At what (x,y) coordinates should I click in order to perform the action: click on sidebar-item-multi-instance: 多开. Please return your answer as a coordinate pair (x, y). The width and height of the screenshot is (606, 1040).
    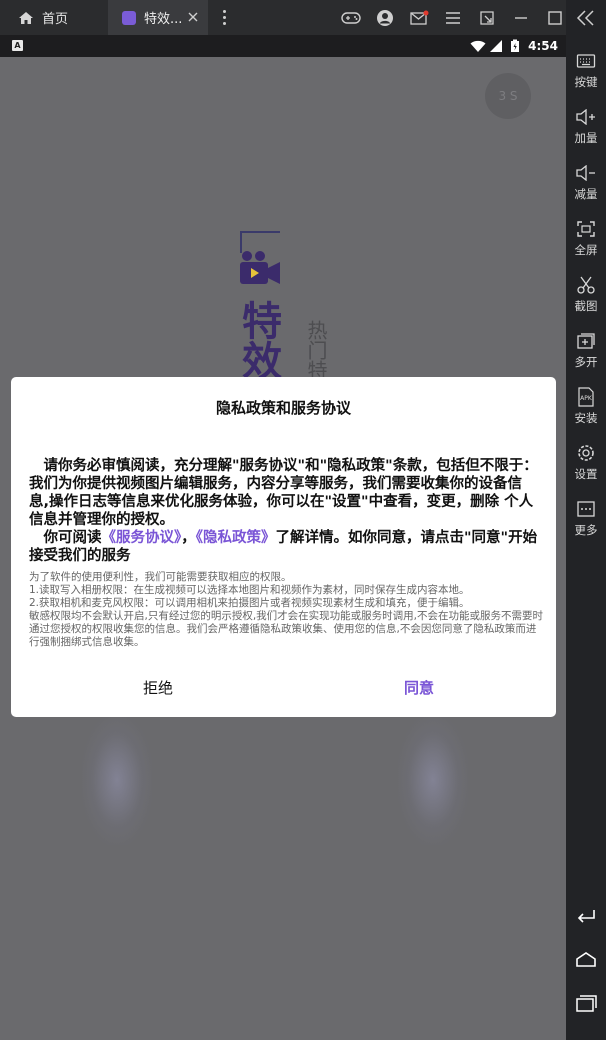
    Looking at the image, I should click on (586, 350).